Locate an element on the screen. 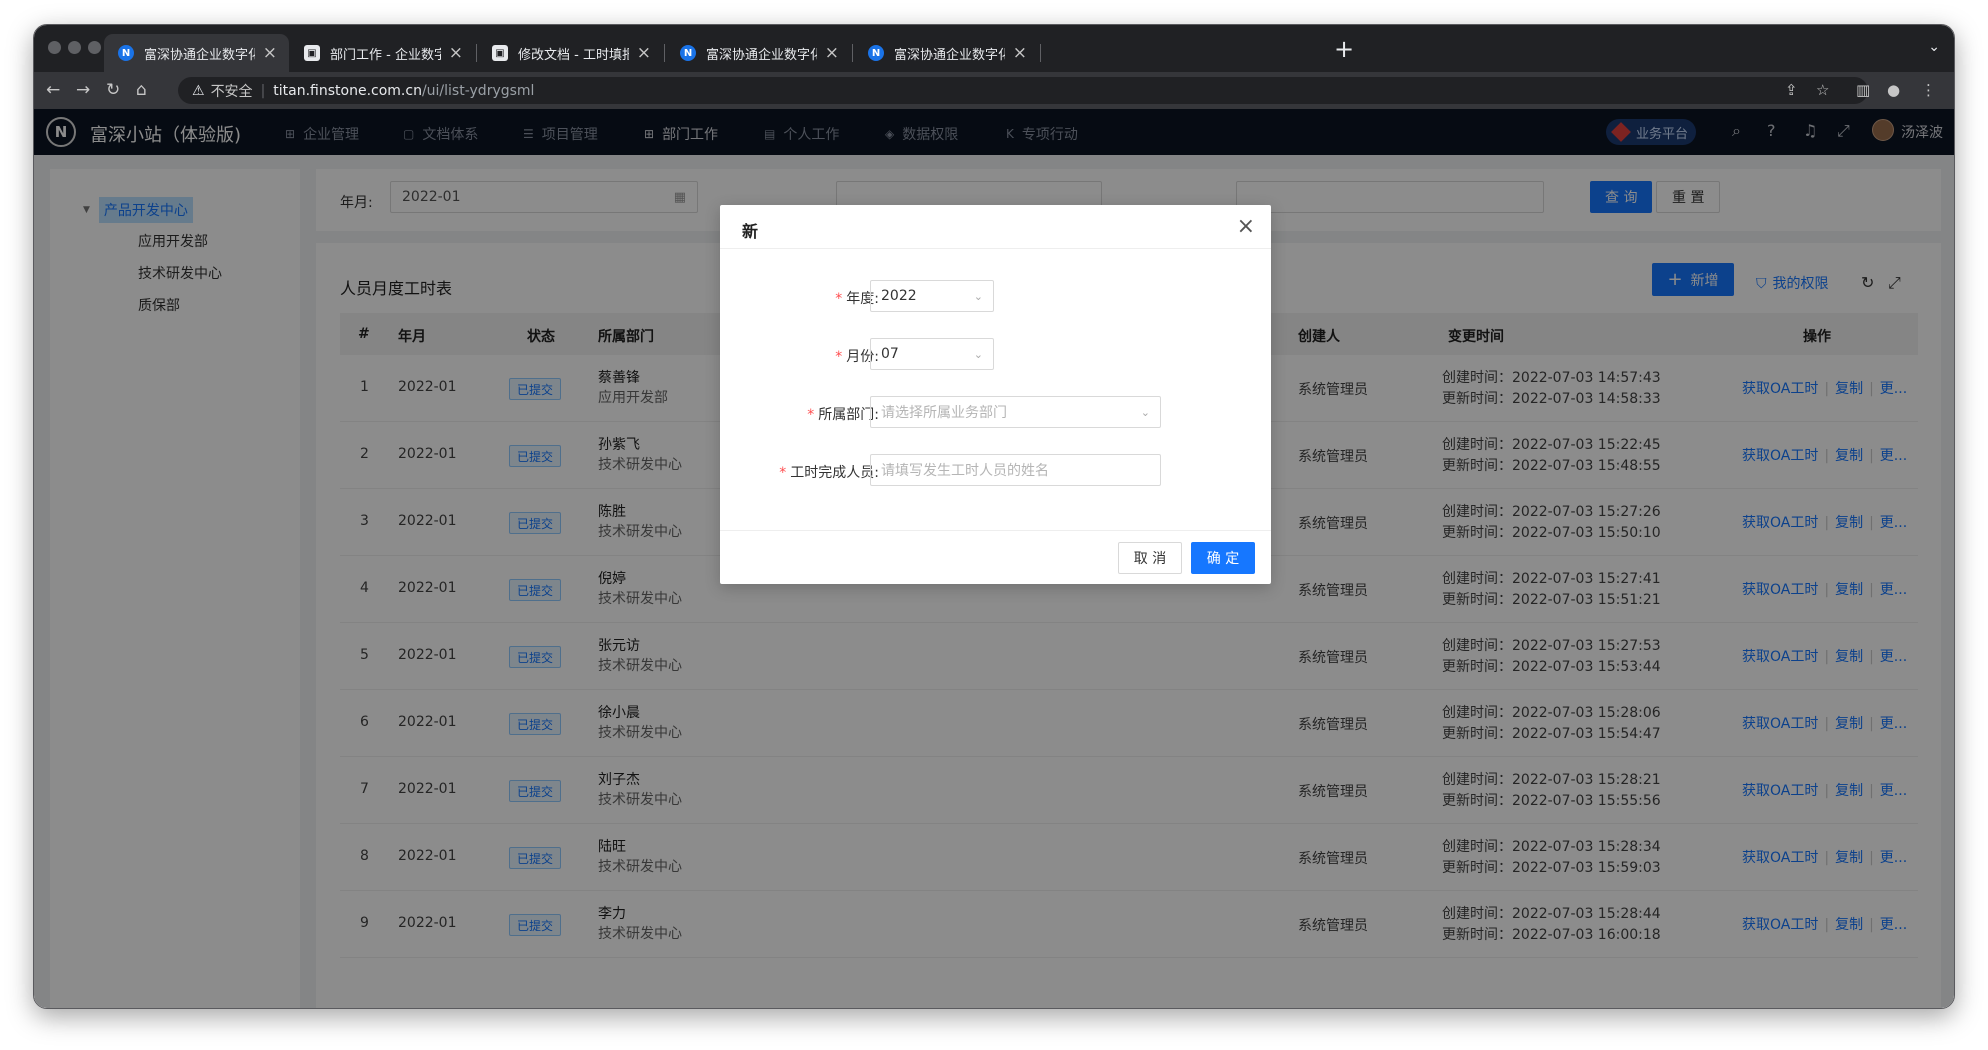 The height and width of the screenshot is (1050, 1988). new-tab-icon: + is located at coordinates (1344, 49).